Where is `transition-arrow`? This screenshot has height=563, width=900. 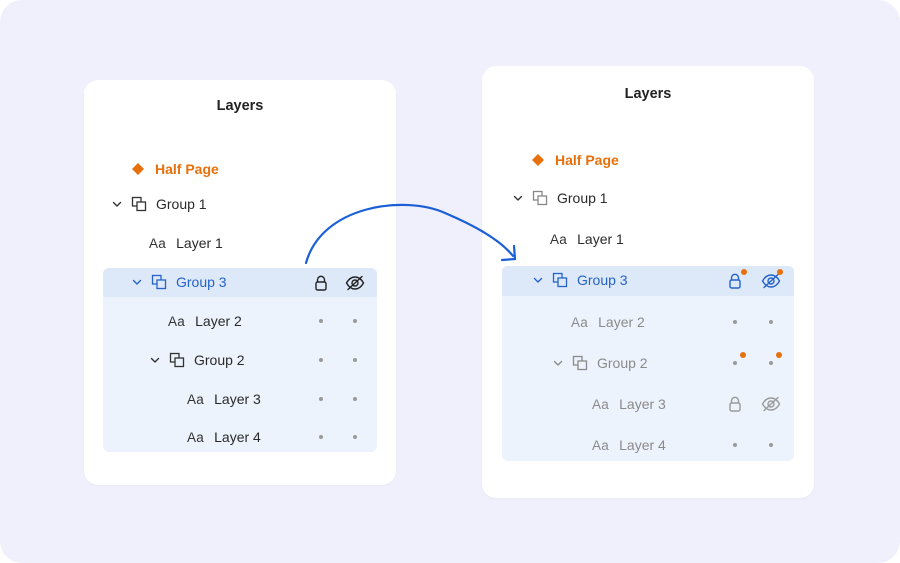
transition-arrow is located at coordinates (410, 234).